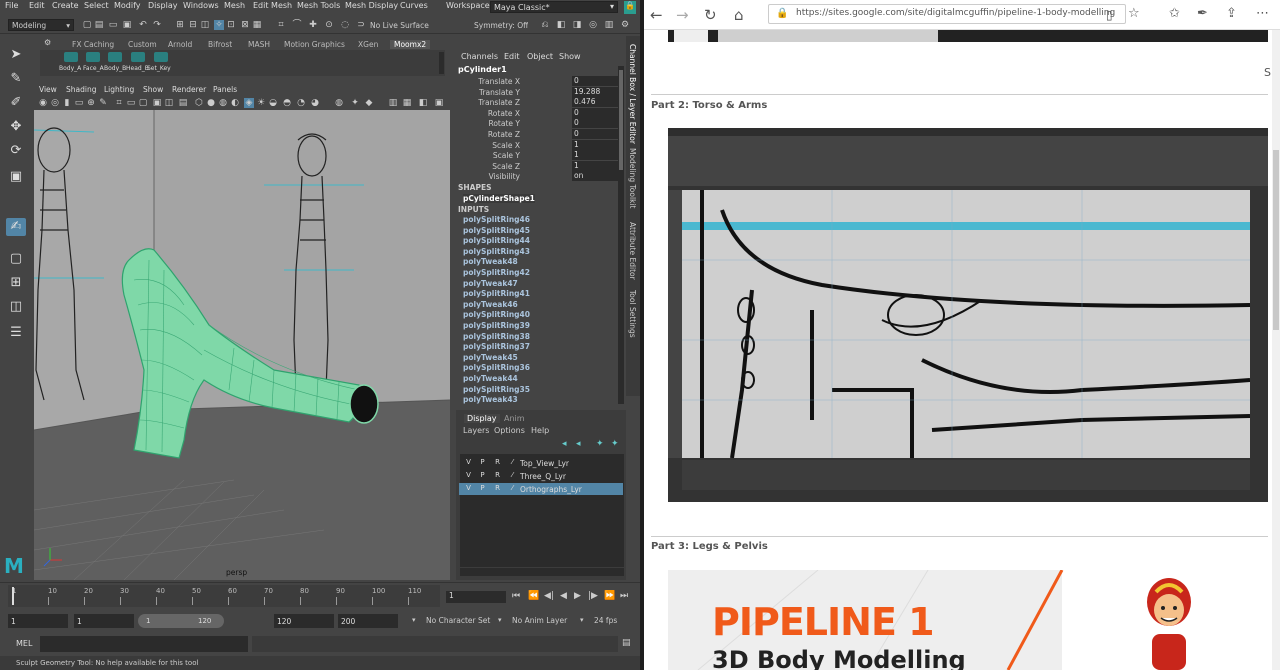 This screenshot has width=1280, height=670. Describe the element at coordinates (423, 103) in the screenshot. I see `exposure-icon: ◧` at that location.